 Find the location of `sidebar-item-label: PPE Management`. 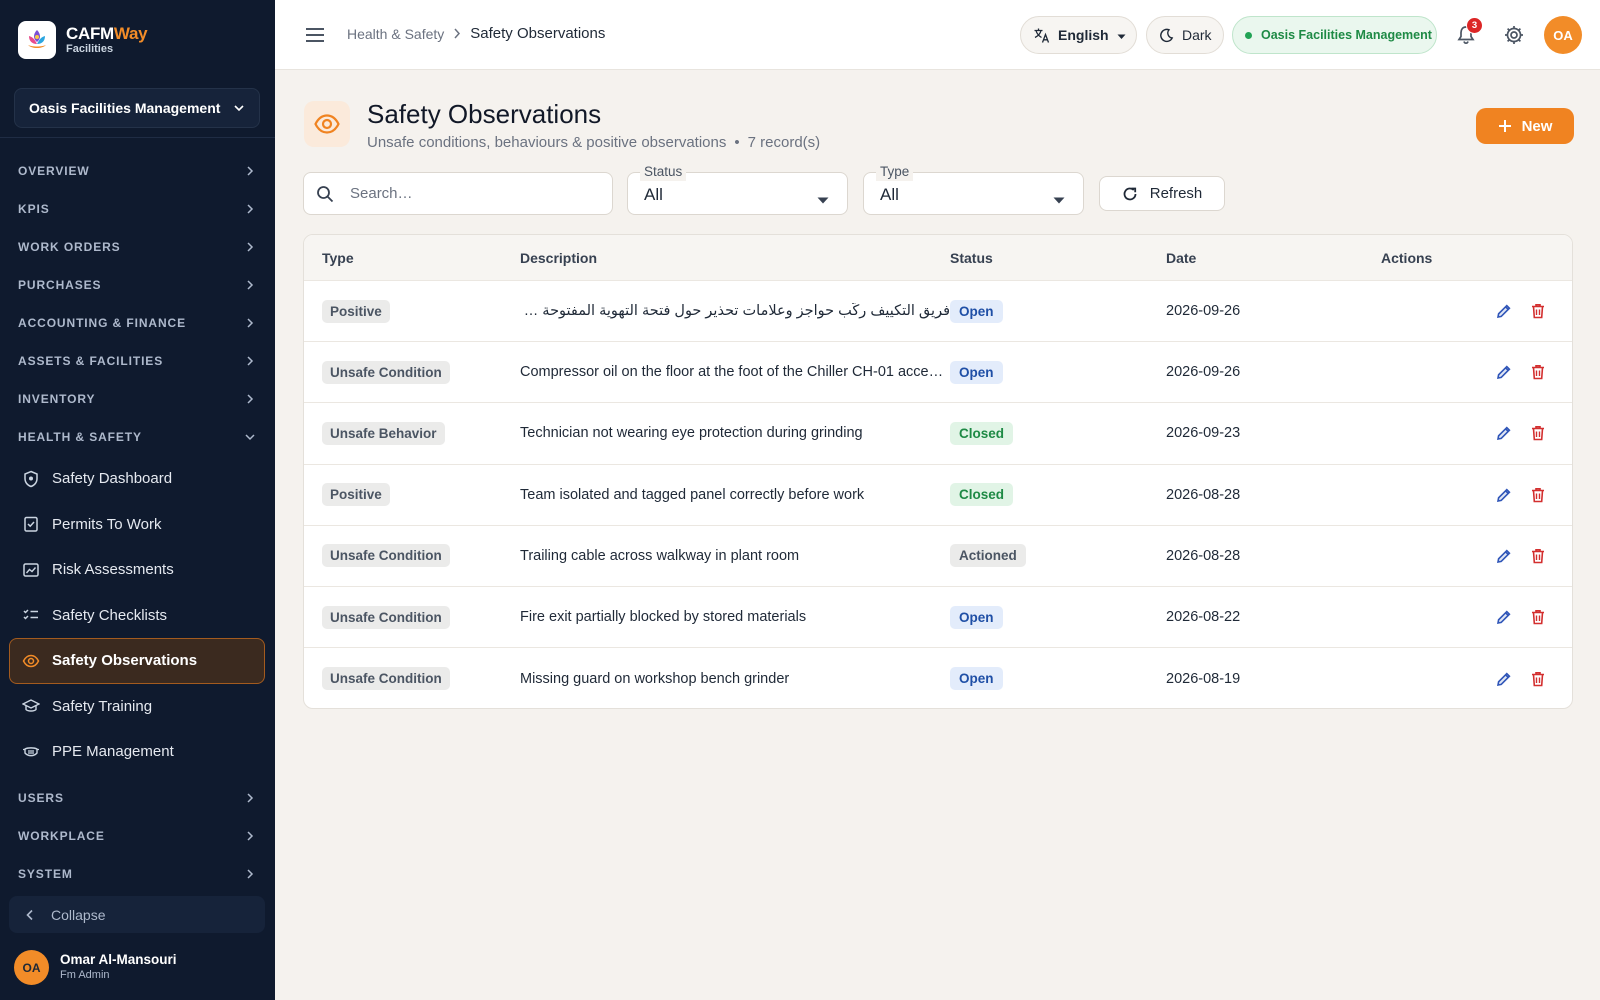

sidebar-item-label: PPE Management is located at coordinates (113, 752).